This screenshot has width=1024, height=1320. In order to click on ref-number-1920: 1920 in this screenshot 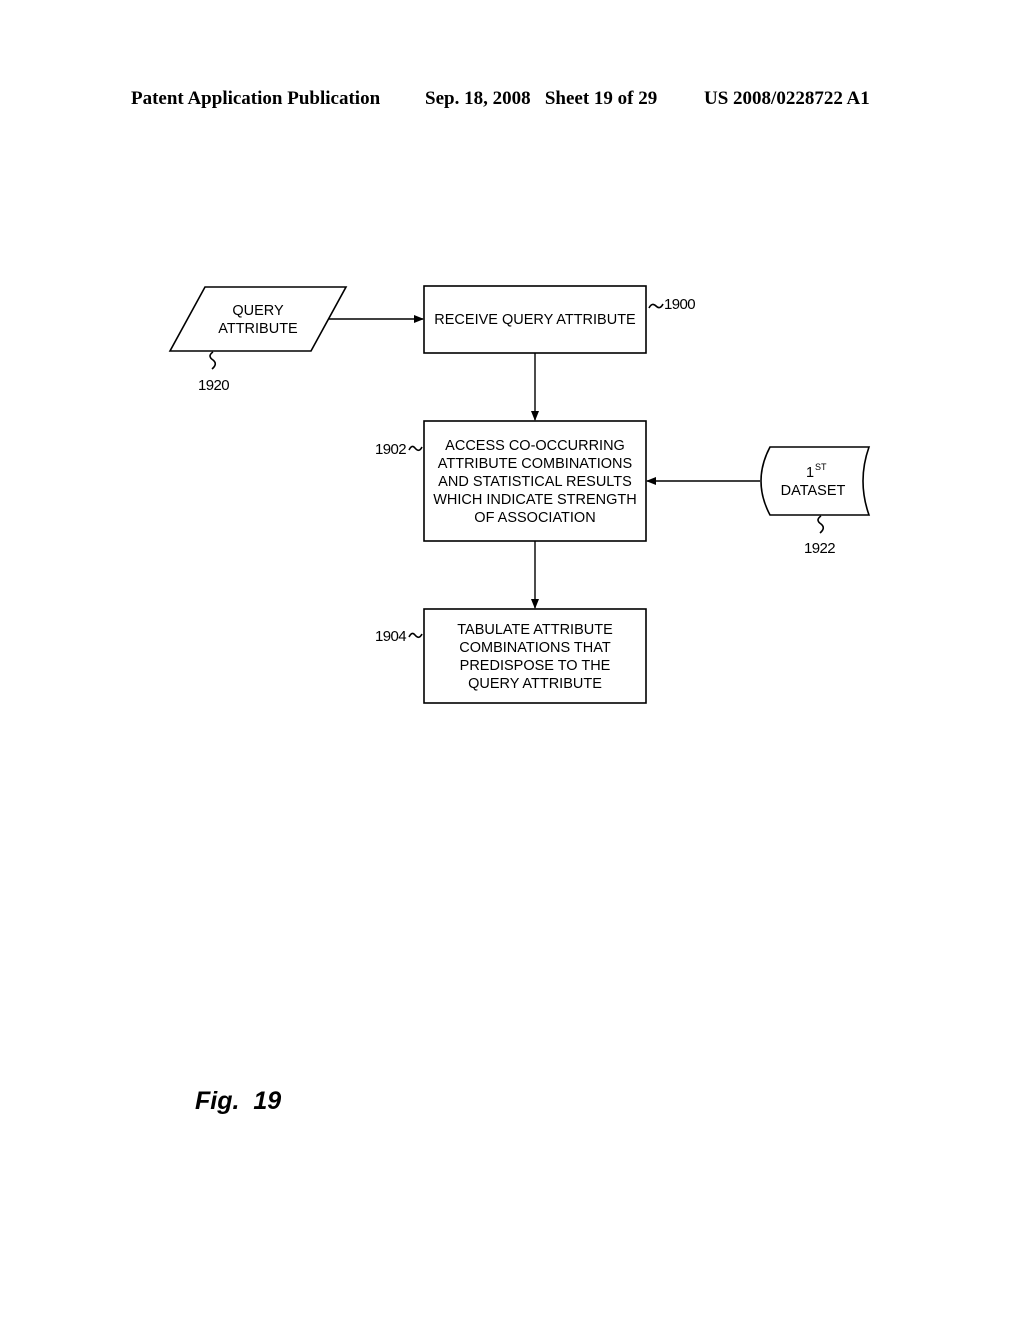, I will do `click(213, 385)`.